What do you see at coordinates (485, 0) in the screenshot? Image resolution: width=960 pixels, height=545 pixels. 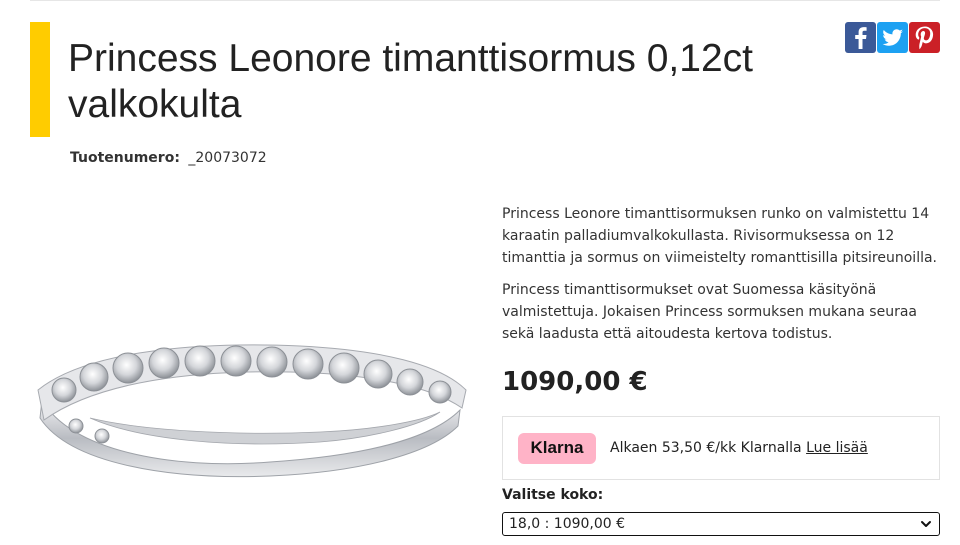 I see `top-divider` at bounding box center [485, 0].